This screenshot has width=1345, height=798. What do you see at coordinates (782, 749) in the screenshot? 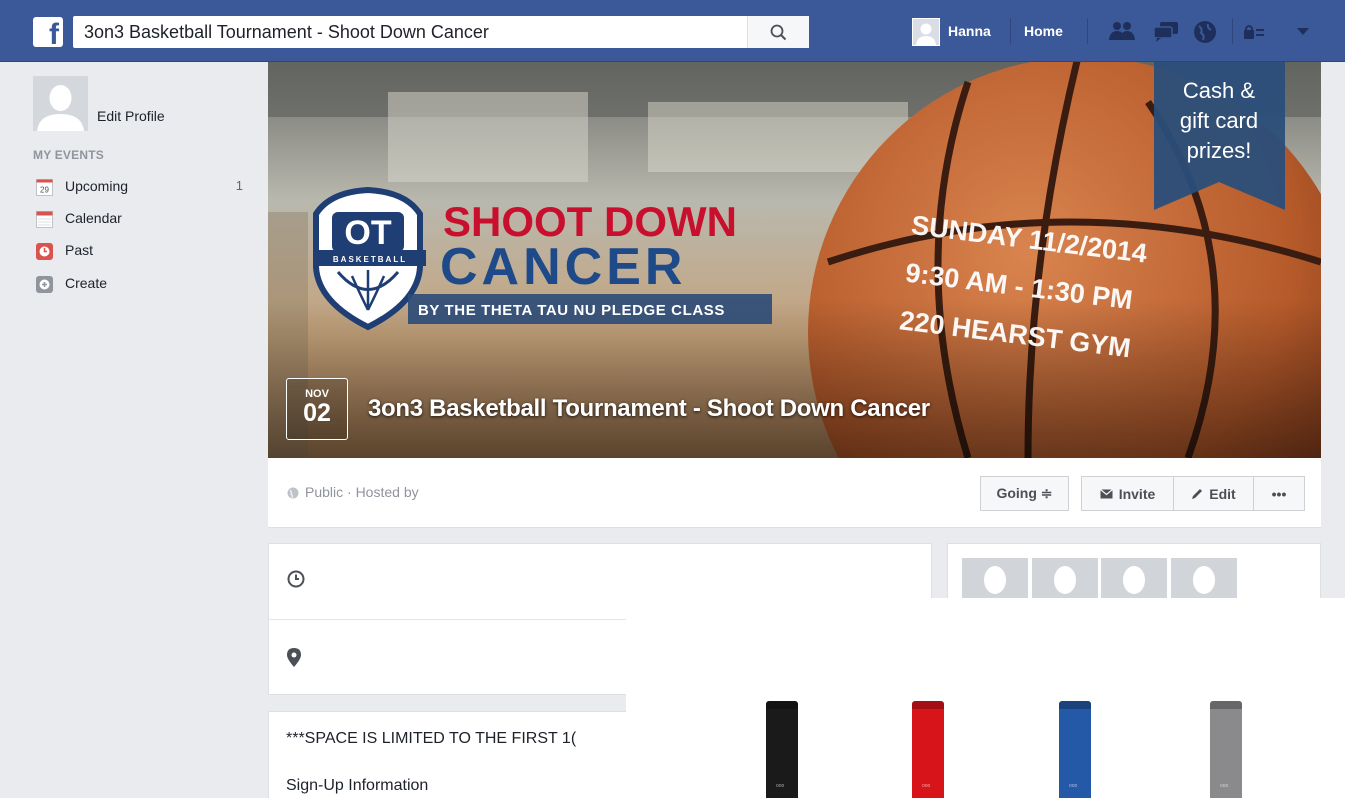
I see `bottle-black: ooo` at bounding box center [782, 749].